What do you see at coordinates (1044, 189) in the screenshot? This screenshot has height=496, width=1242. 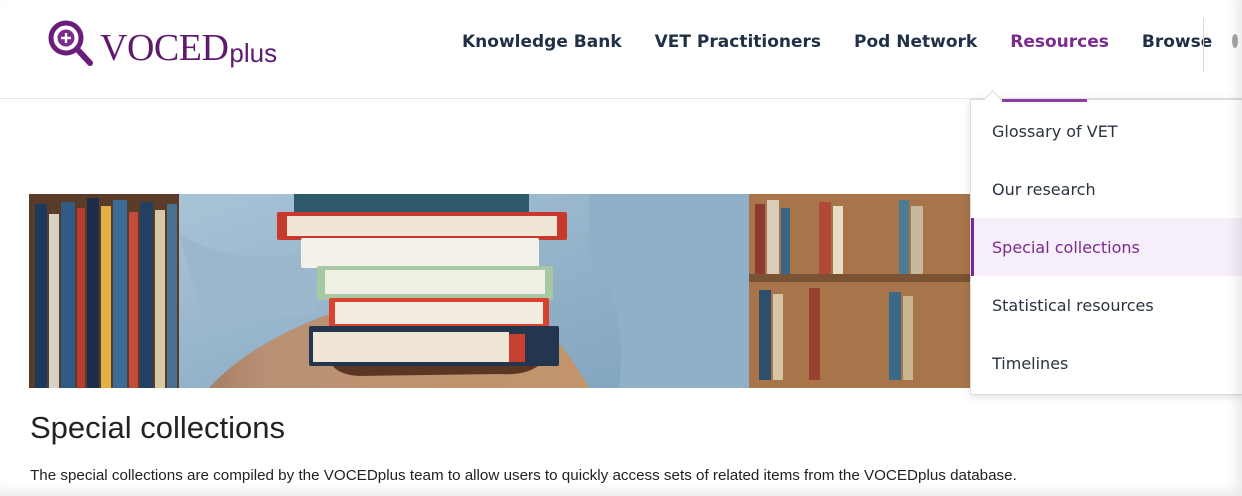 I see `menu-item-label: Our research` at bounding box center [1044, 189].